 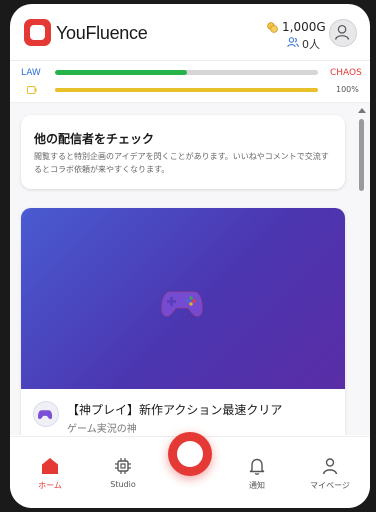 I want to click on logo-icon, so click(x=37, y=32).